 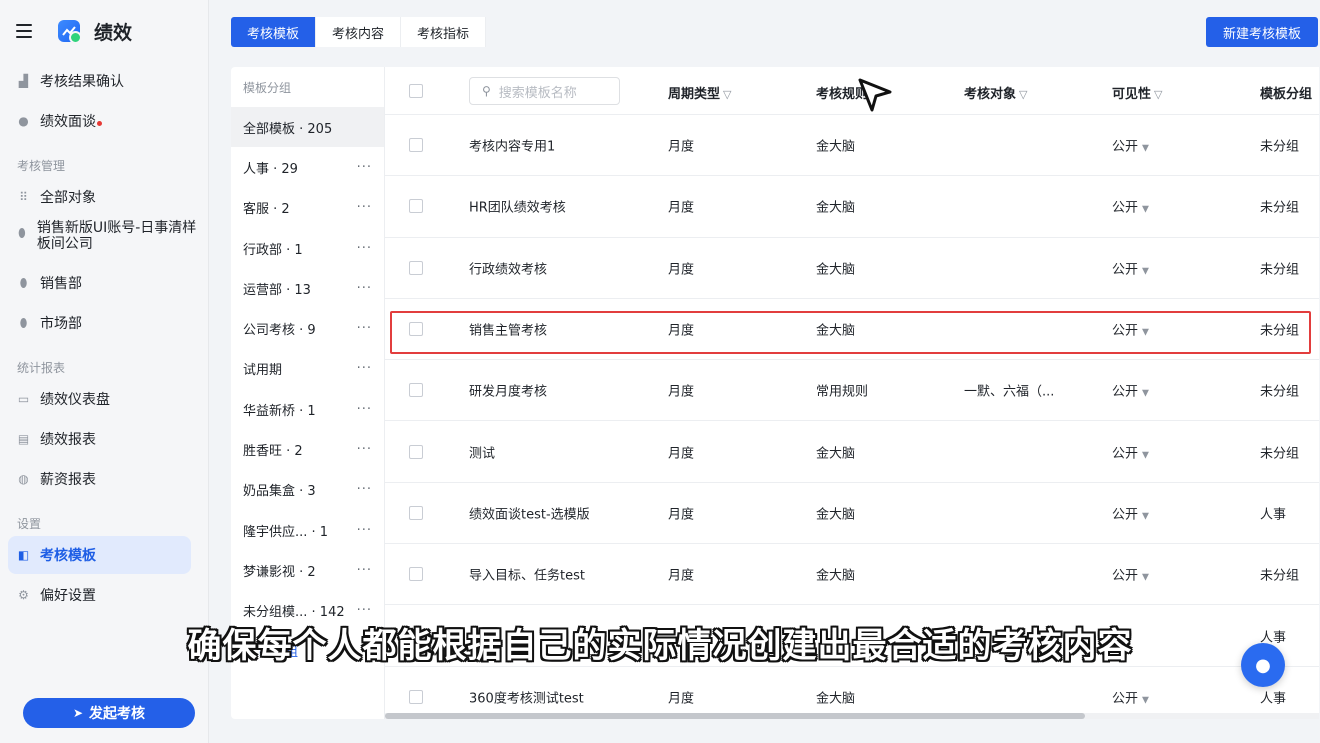 What do you see at coordinates (100, 399) in the screenshot?
I see `sidebar-item: ▭ 绩效仪表盘` at bounding box center [100, 399].